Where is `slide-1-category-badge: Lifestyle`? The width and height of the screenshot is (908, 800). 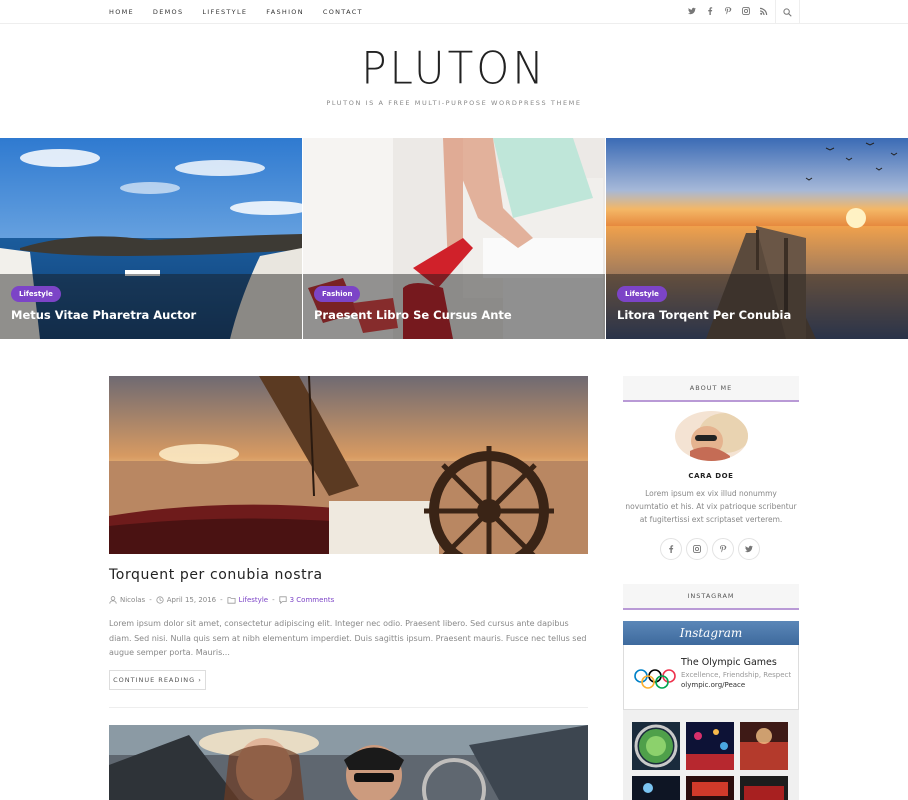
slide-1-category-badge: Lifestyle is located at coordinates (36, 294).